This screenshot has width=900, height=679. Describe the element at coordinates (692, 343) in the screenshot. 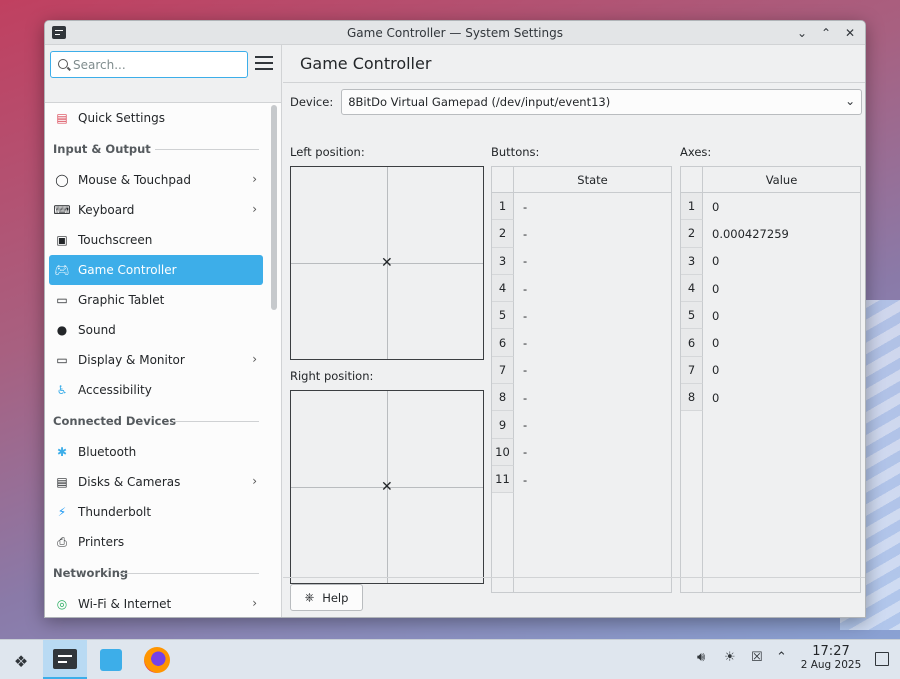

I see `row-number: 6` at that location.